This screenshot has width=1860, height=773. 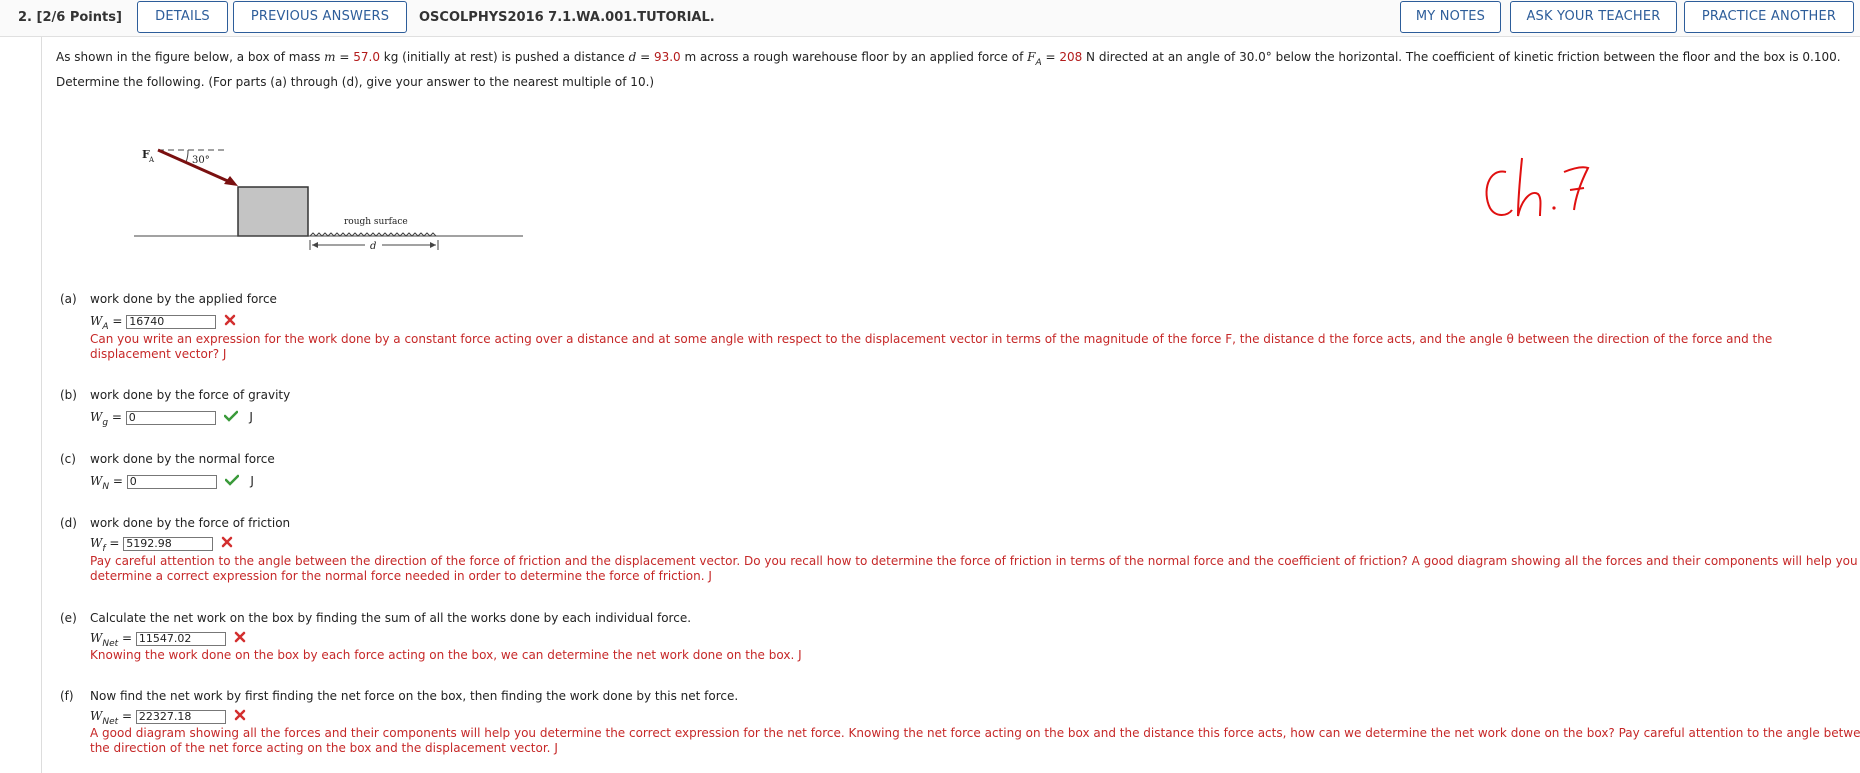 What do you see at coordinates (67, 696) in the screenshot?
I see `part-f-label: (f)` at bounding box center [67, 696].